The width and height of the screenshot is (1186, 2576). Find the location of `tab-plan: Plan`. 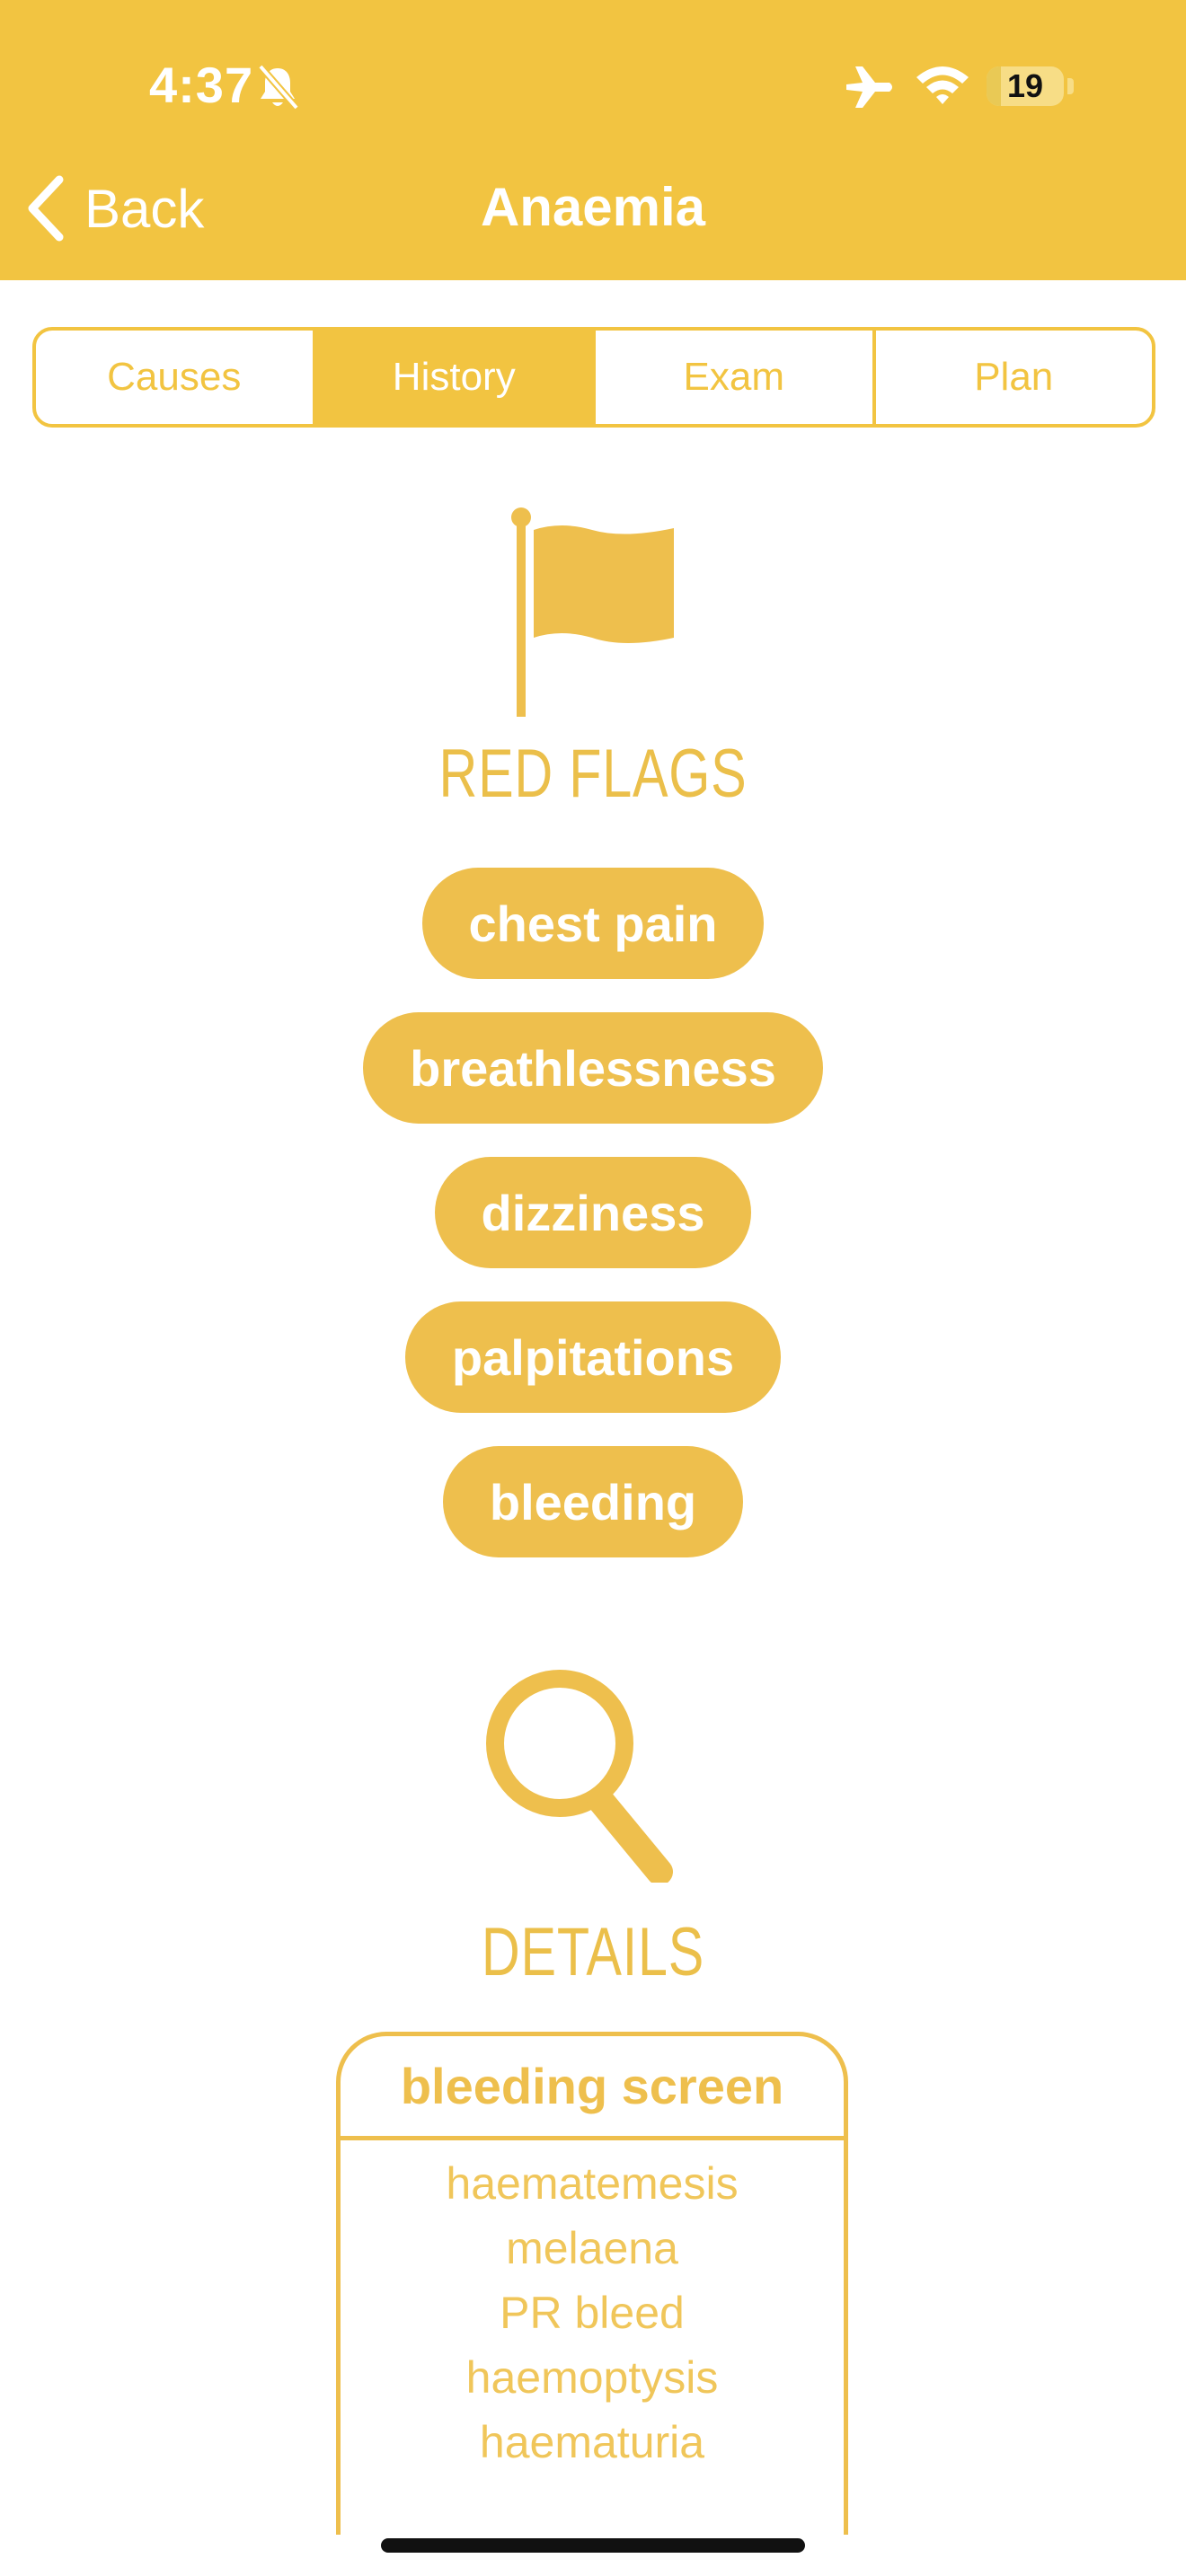

tab-plan: Plan is located at coordinates (1014, 377).